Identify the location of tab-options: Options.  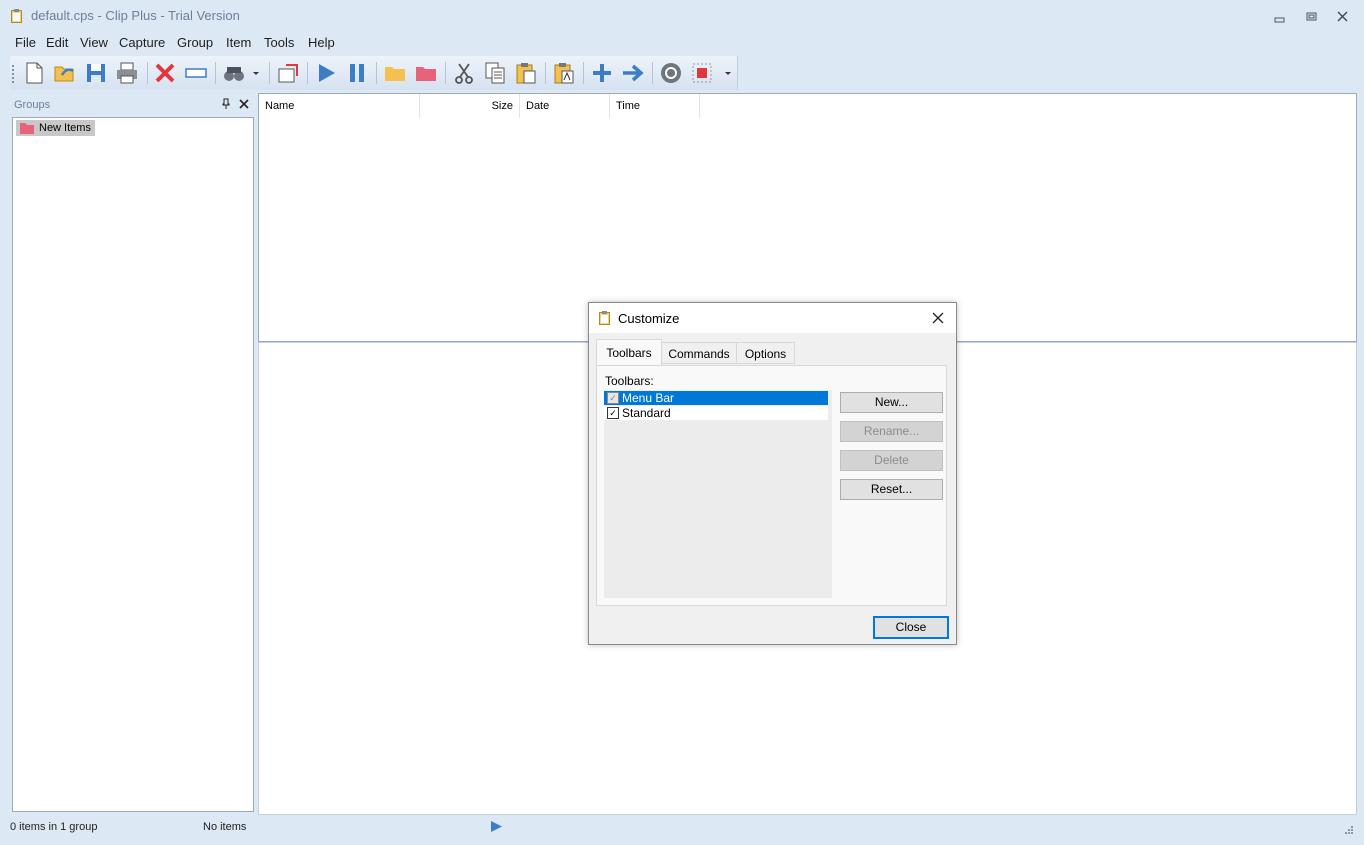
(765, 353).